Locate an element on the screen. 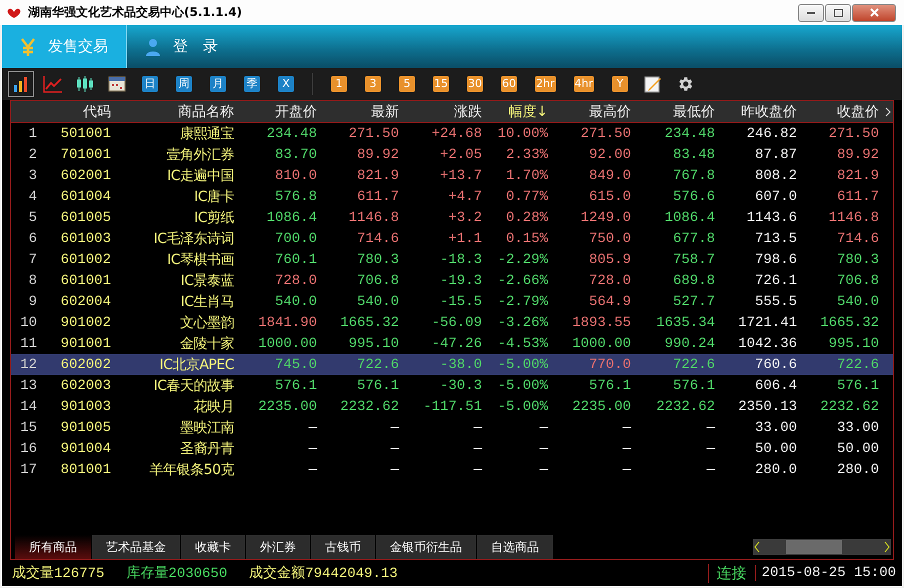 The image size is (904, 588). name-cell-text: 墨映江南 is located at coordinates (206, 427).